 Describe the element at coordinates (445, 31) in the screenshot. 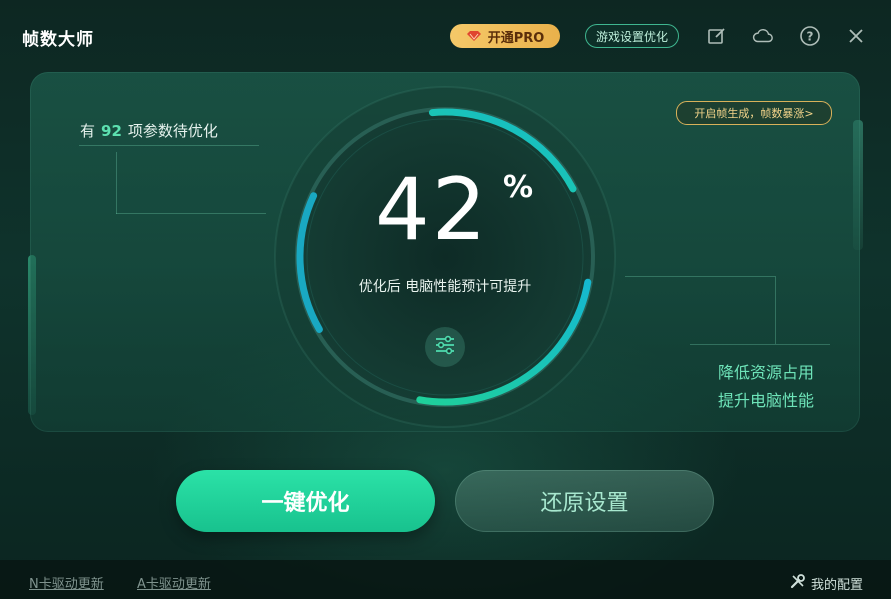

I see `title-bar: 帧数大师 开通PRO 游戏设置优化 ?` at that location.